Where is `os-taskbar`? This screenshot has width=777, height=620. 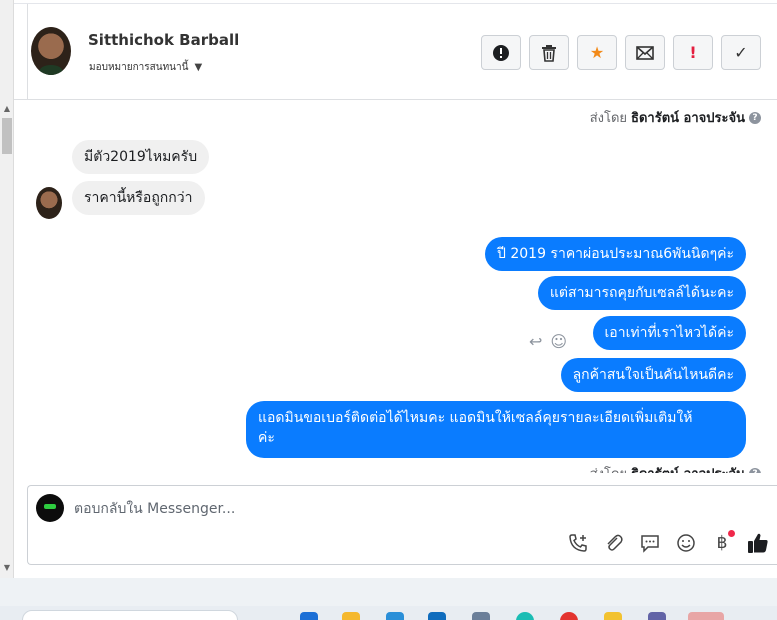
os-taskbar is located at coordinates (388, 613).